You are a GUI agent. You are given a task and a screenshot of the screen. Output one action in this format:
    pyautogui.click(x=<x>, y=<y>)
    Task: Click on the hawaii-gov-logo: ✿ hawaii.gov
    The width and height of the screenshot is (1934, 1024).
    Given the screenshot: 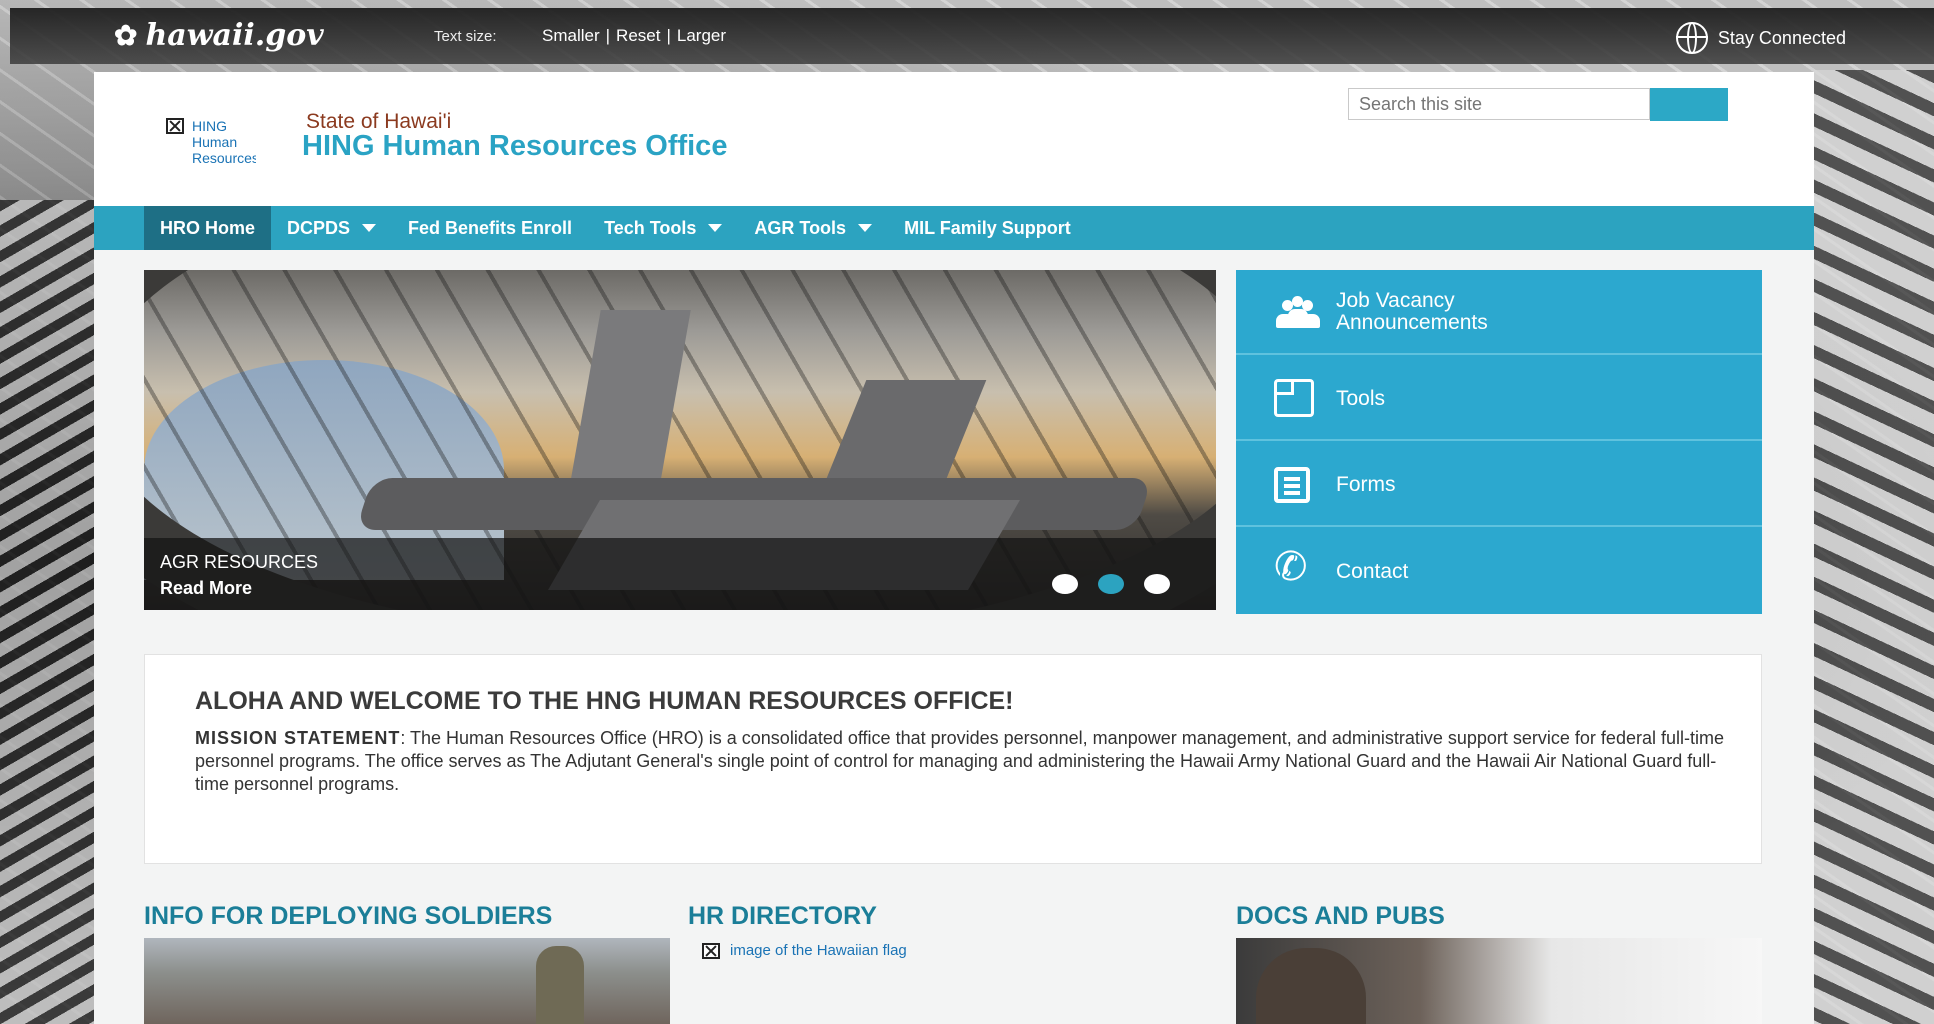 What is the action you would take?
    pyautogui.click(x=219, y=35)
    